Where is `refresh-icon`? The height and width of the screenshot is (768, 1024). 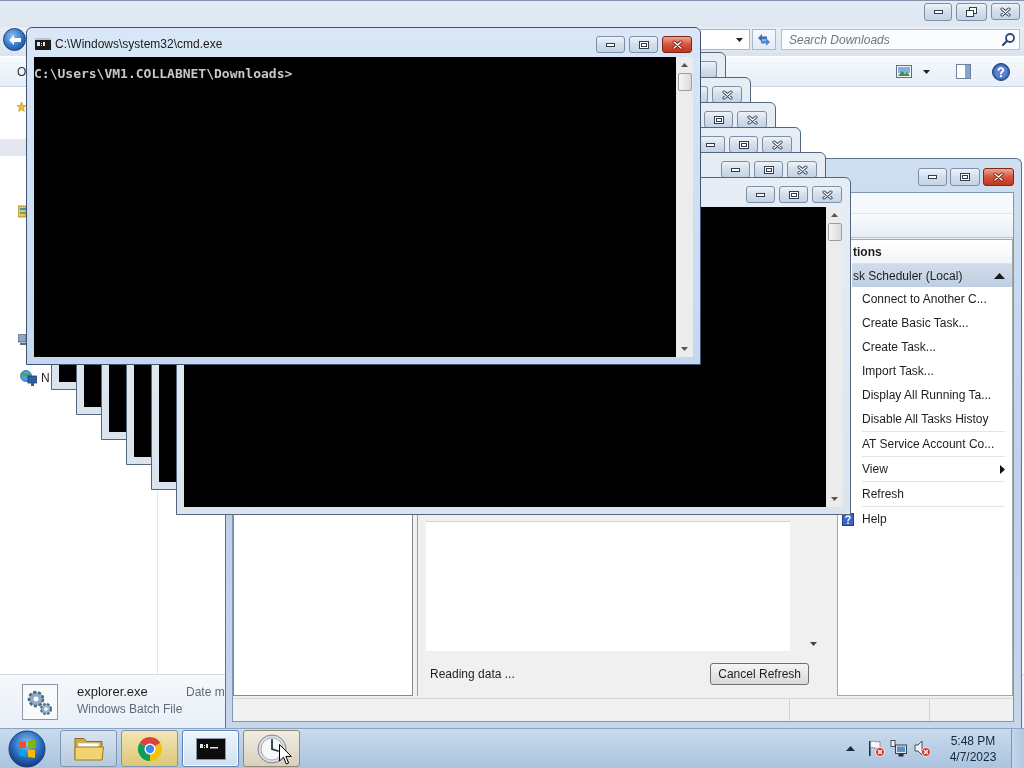
refresh-icon is located at coordinates (764, 39).